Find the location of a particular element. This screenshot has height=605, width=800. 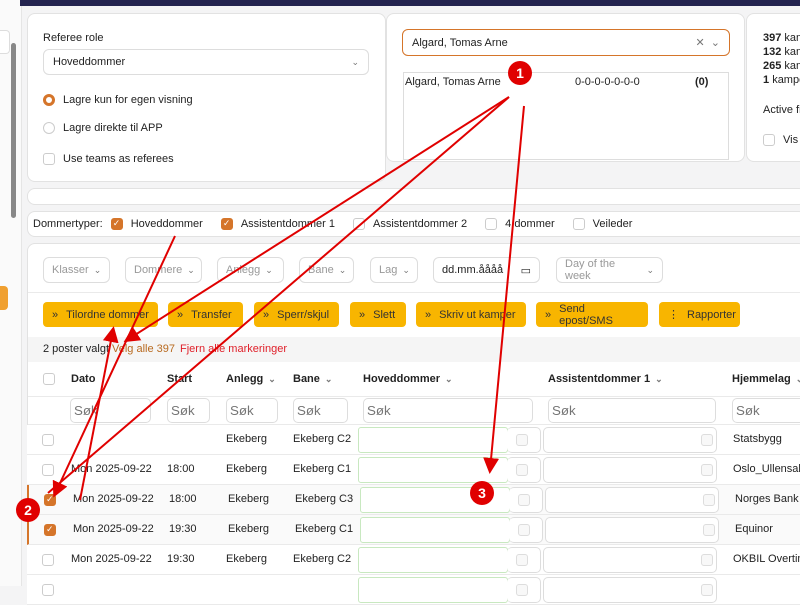

annotation-badge-3: 3 is located at coordinates (482, 493).